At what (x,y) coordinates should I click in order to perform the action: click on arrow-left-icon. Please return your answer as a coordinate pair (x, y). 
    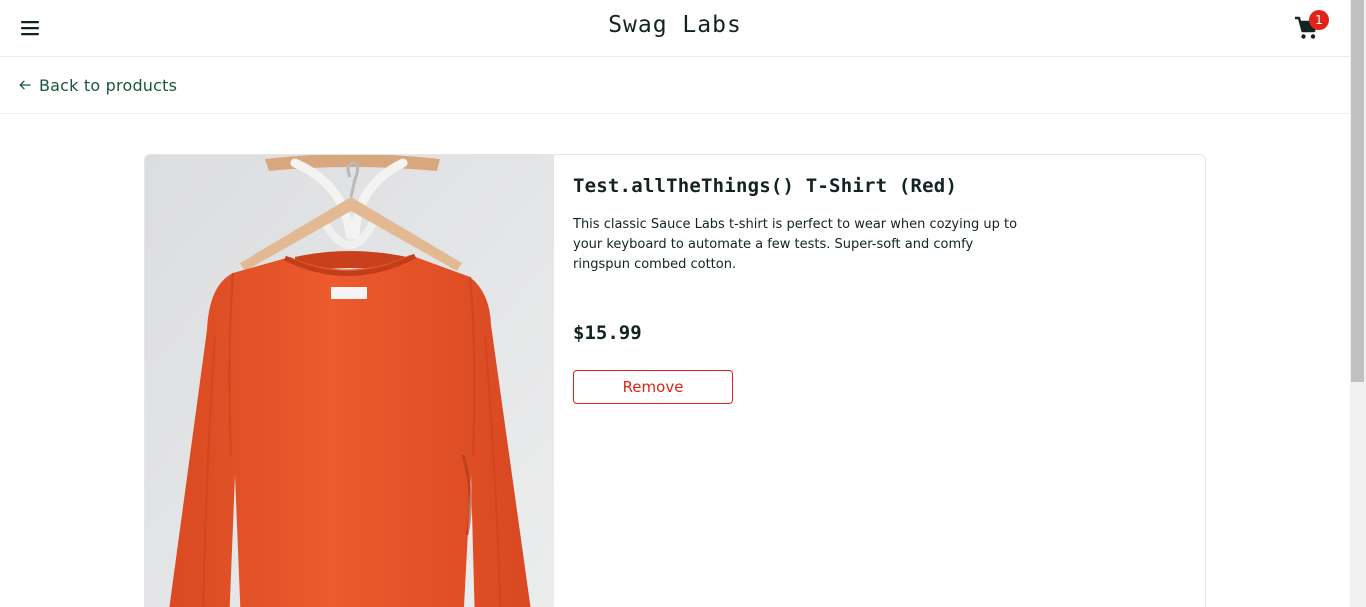
    Looking at the image, I should click on (25, 85).